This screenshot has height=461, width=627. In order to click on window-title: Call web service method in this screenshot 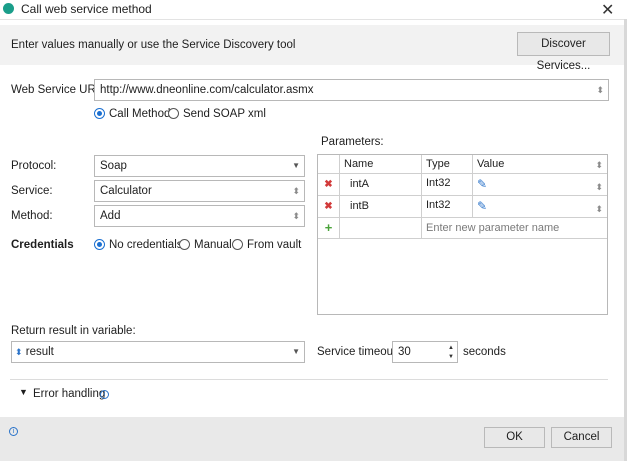, I will do `click(86, 9)`.